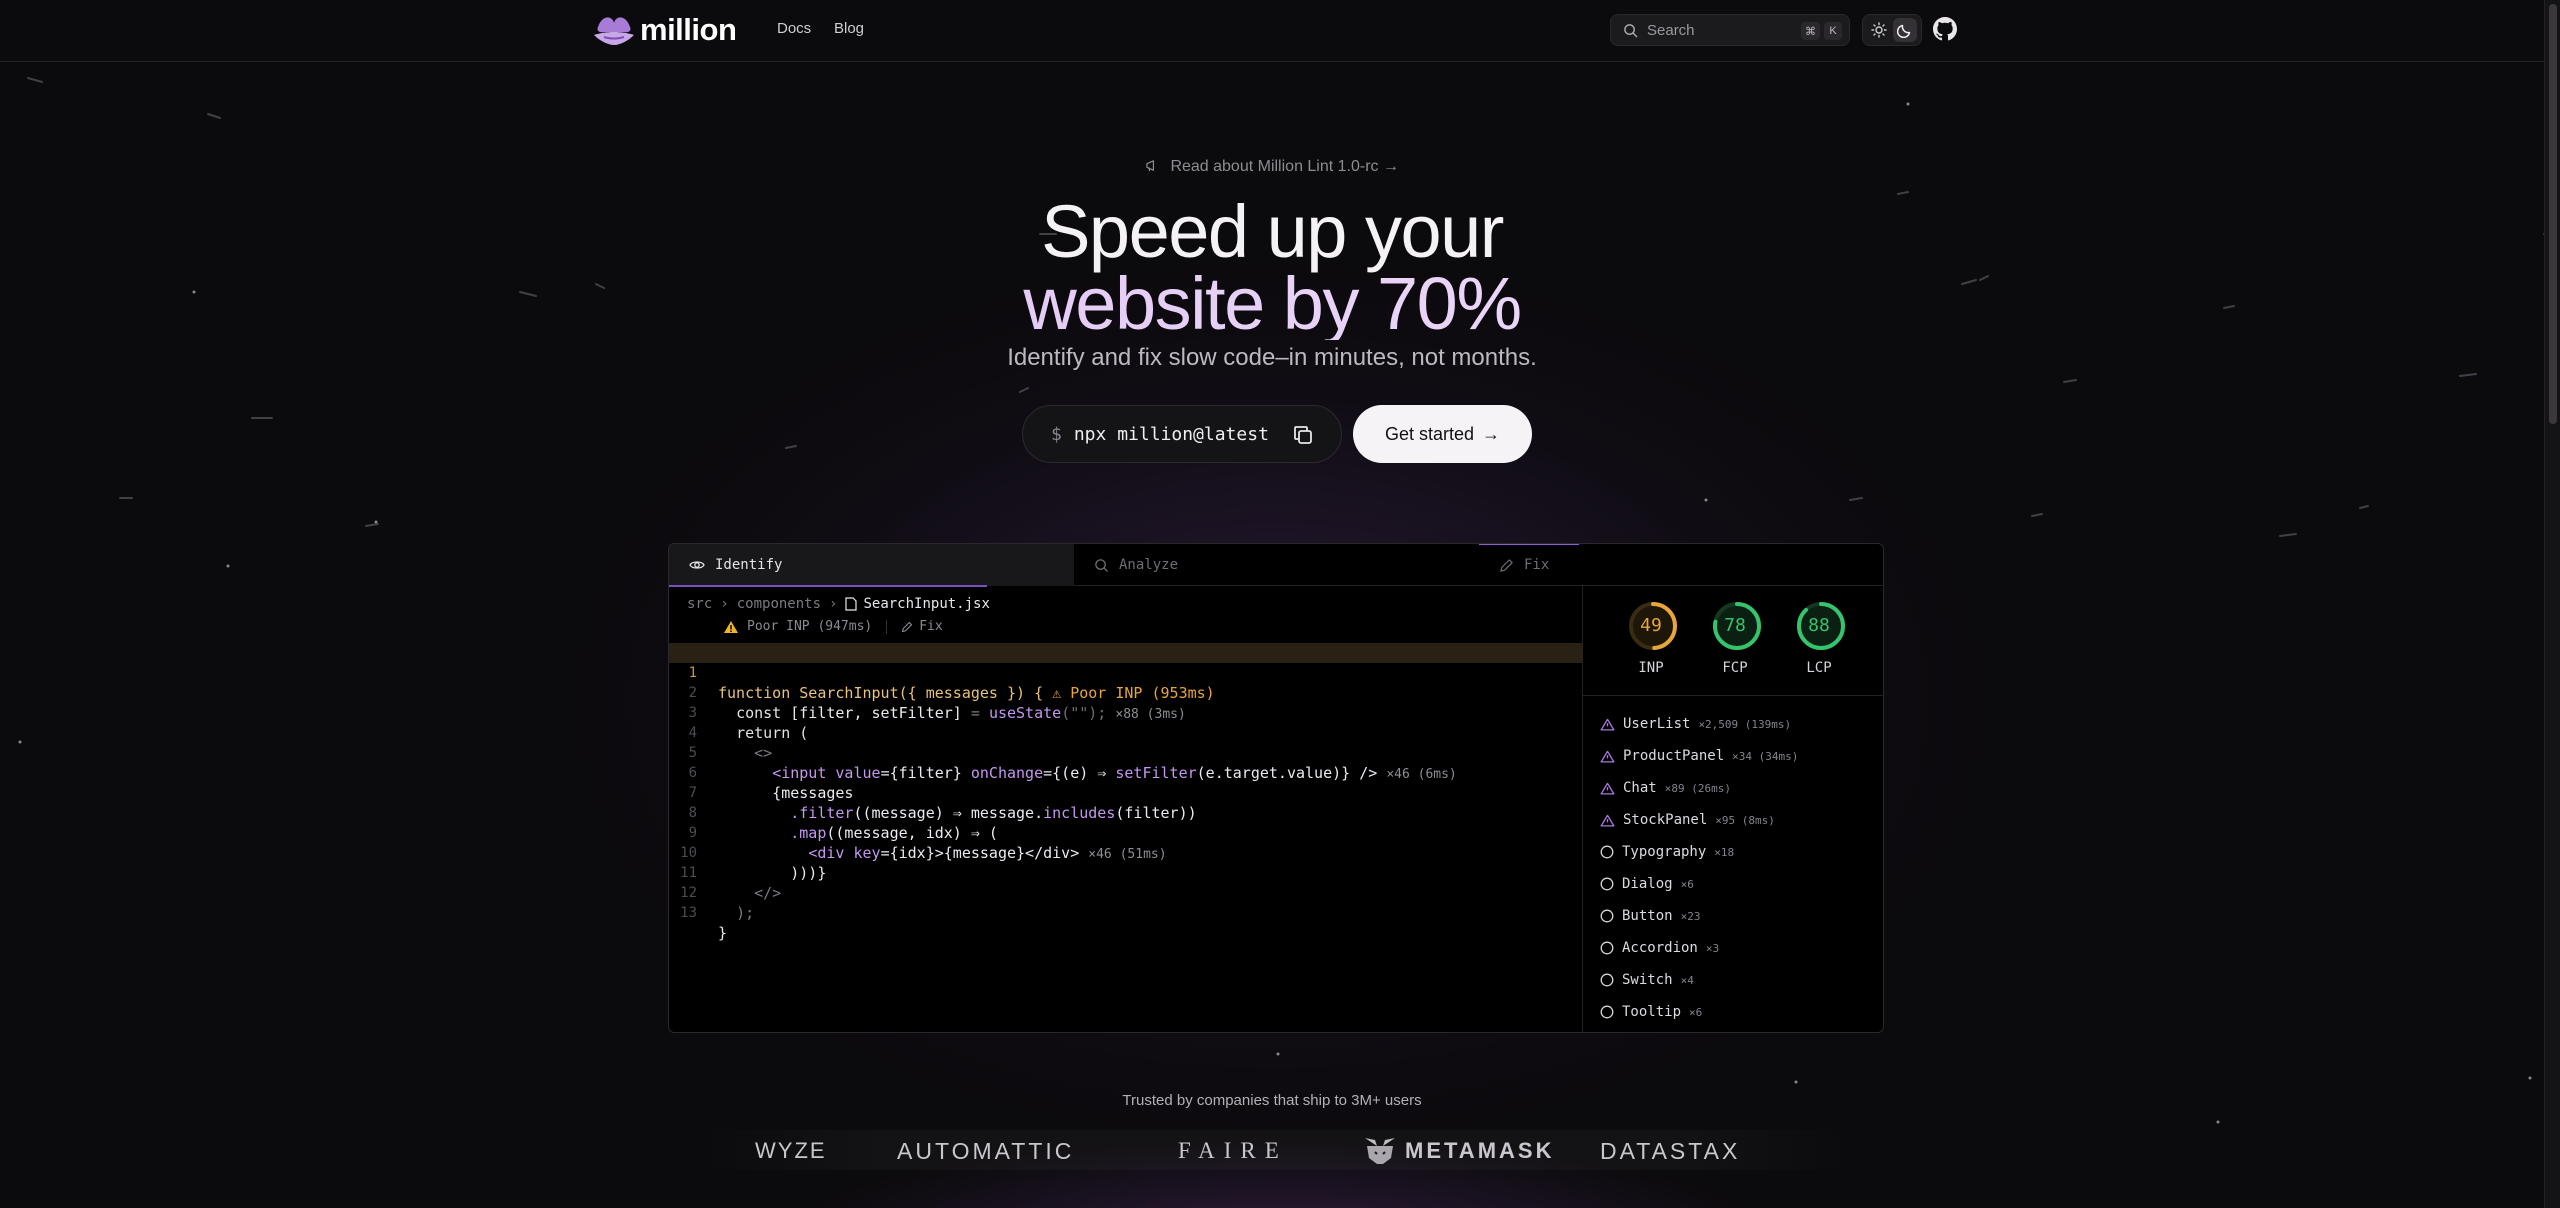 The height and width of the screenshot is (1208, 2560). I want to click on hero-title: Speed up your website by 70%, so click(1272, 268).